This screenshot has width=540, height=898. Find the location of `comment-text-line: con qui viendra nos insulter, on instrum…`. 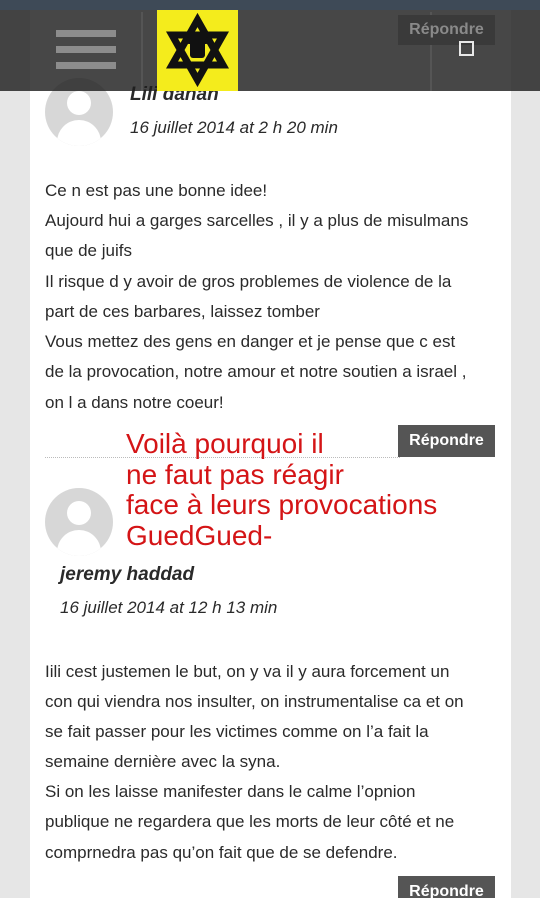

comment-text-line: con qui viendra nos insulter, on instrum… is located at coordinates (254, 701).